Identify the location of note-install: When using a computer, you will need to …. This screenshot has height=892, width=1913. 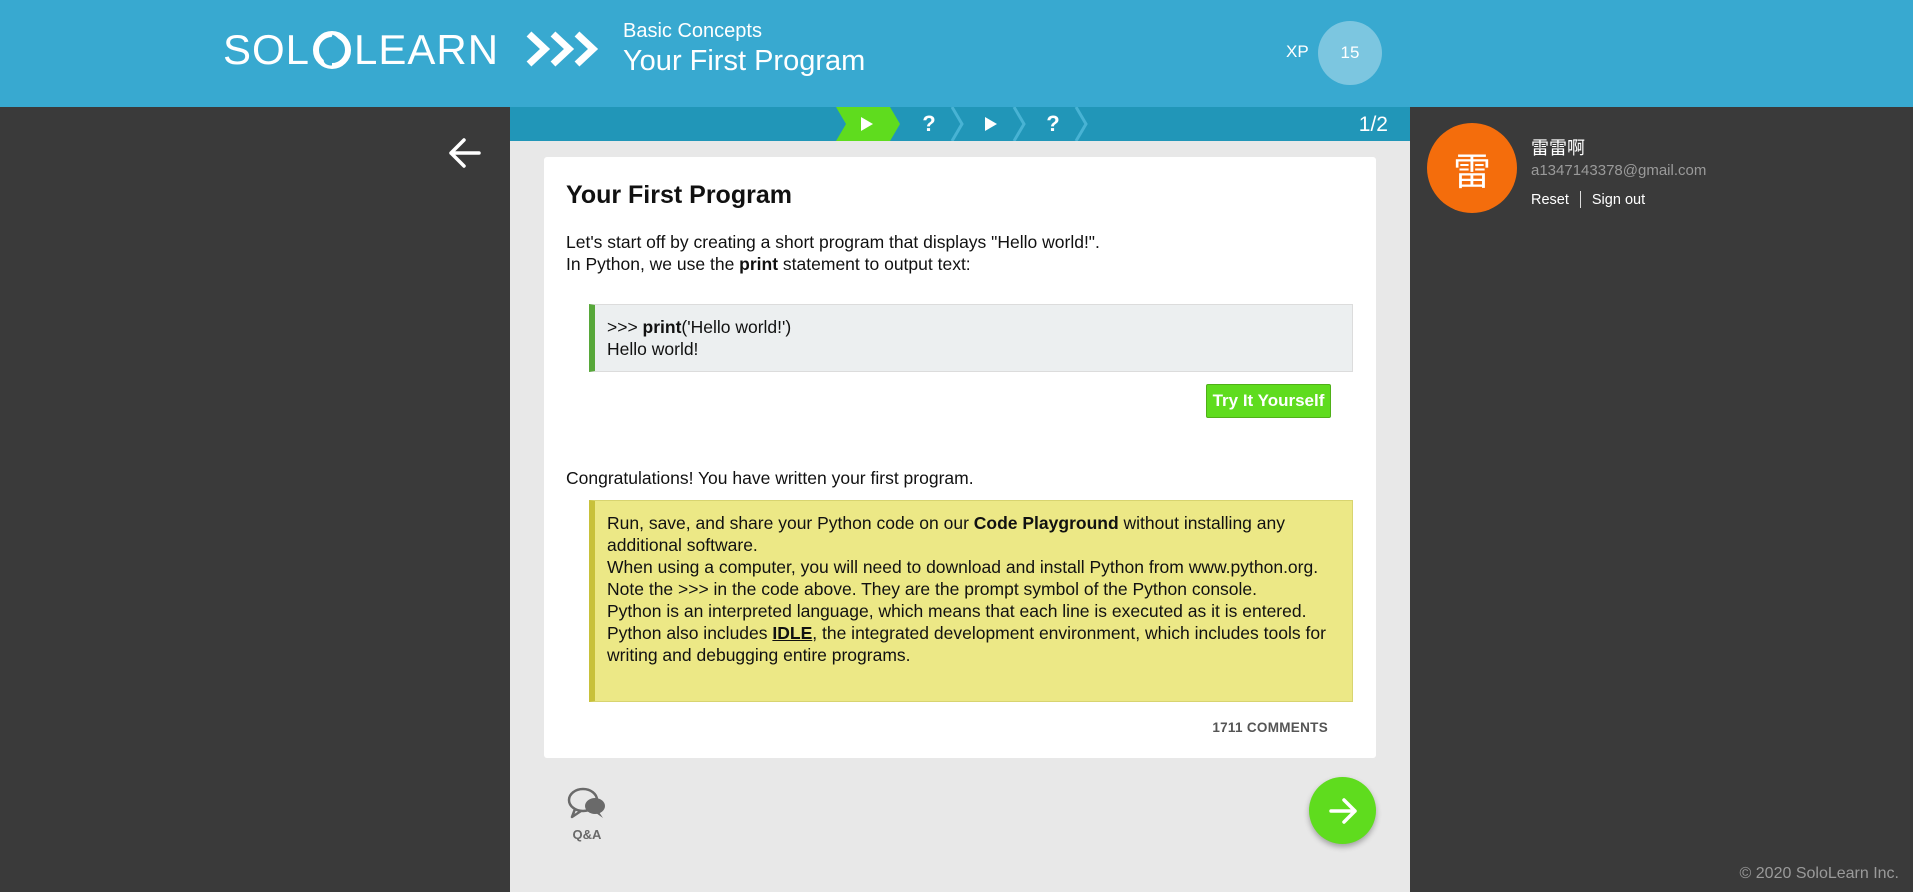
(963, 567).